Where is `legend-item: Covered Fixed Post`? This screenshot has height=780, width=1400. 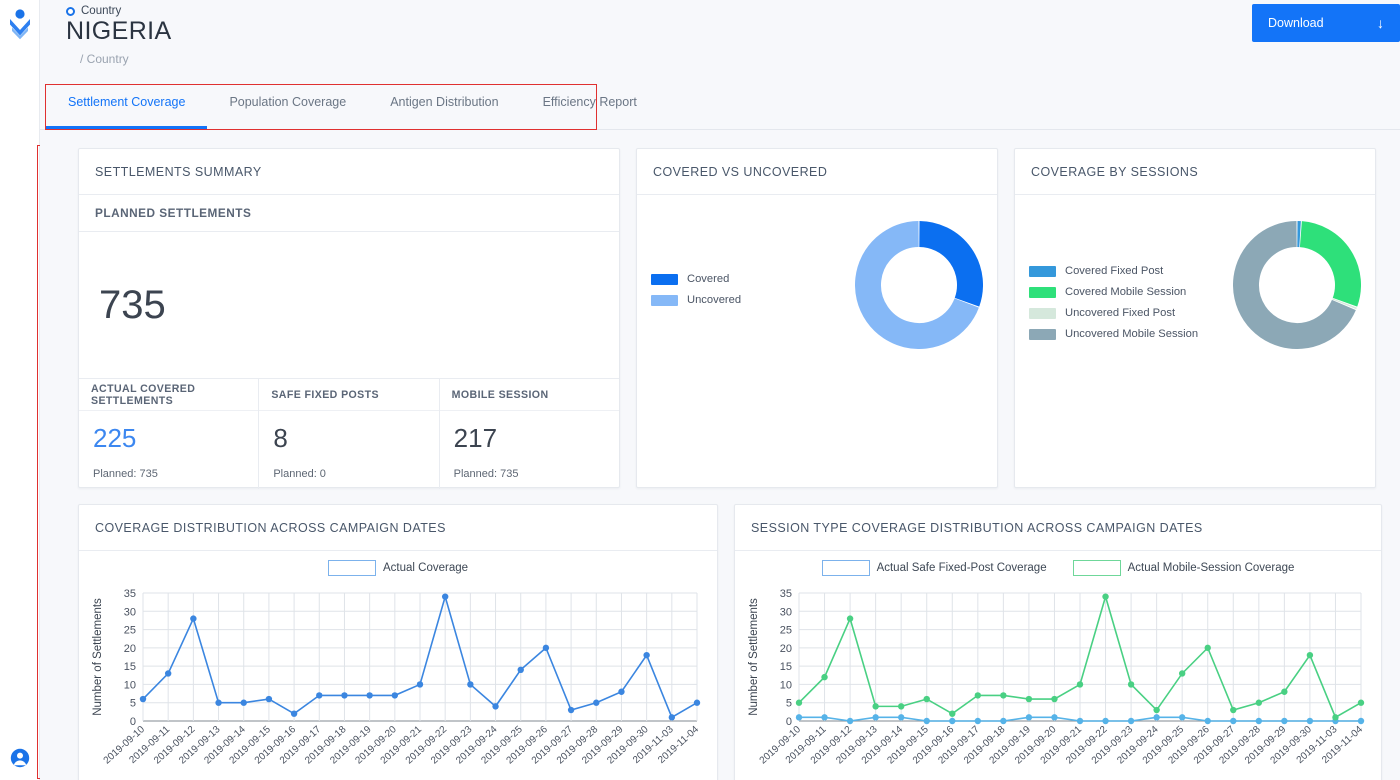 legend-item: Covered Fixed Post is located at coordinates (1113, 271).